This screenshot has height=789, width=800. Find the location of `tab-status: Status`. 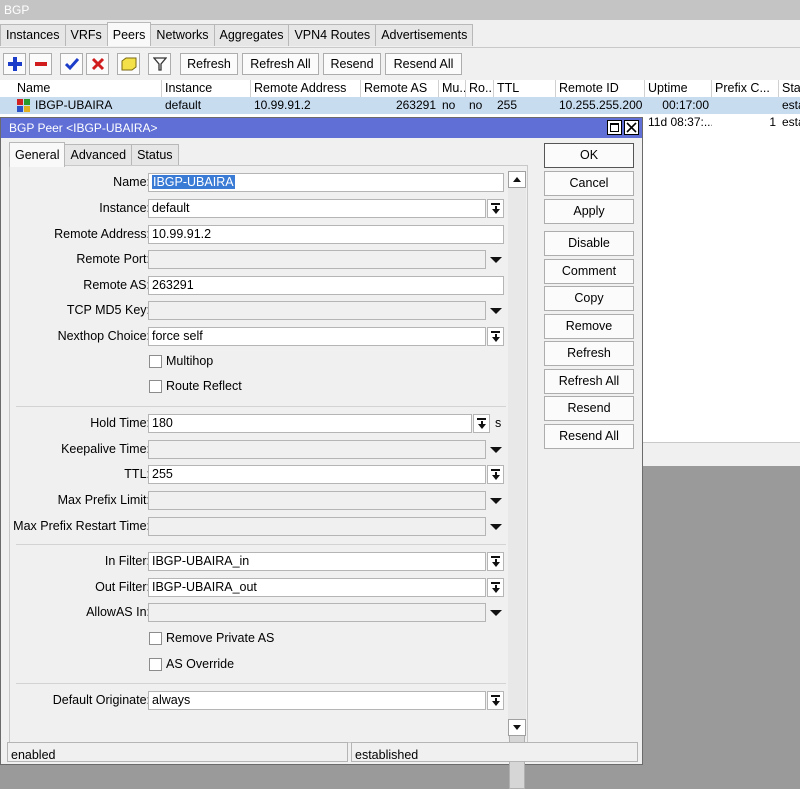

tab-status: Status is located at coordinates (155, 155).